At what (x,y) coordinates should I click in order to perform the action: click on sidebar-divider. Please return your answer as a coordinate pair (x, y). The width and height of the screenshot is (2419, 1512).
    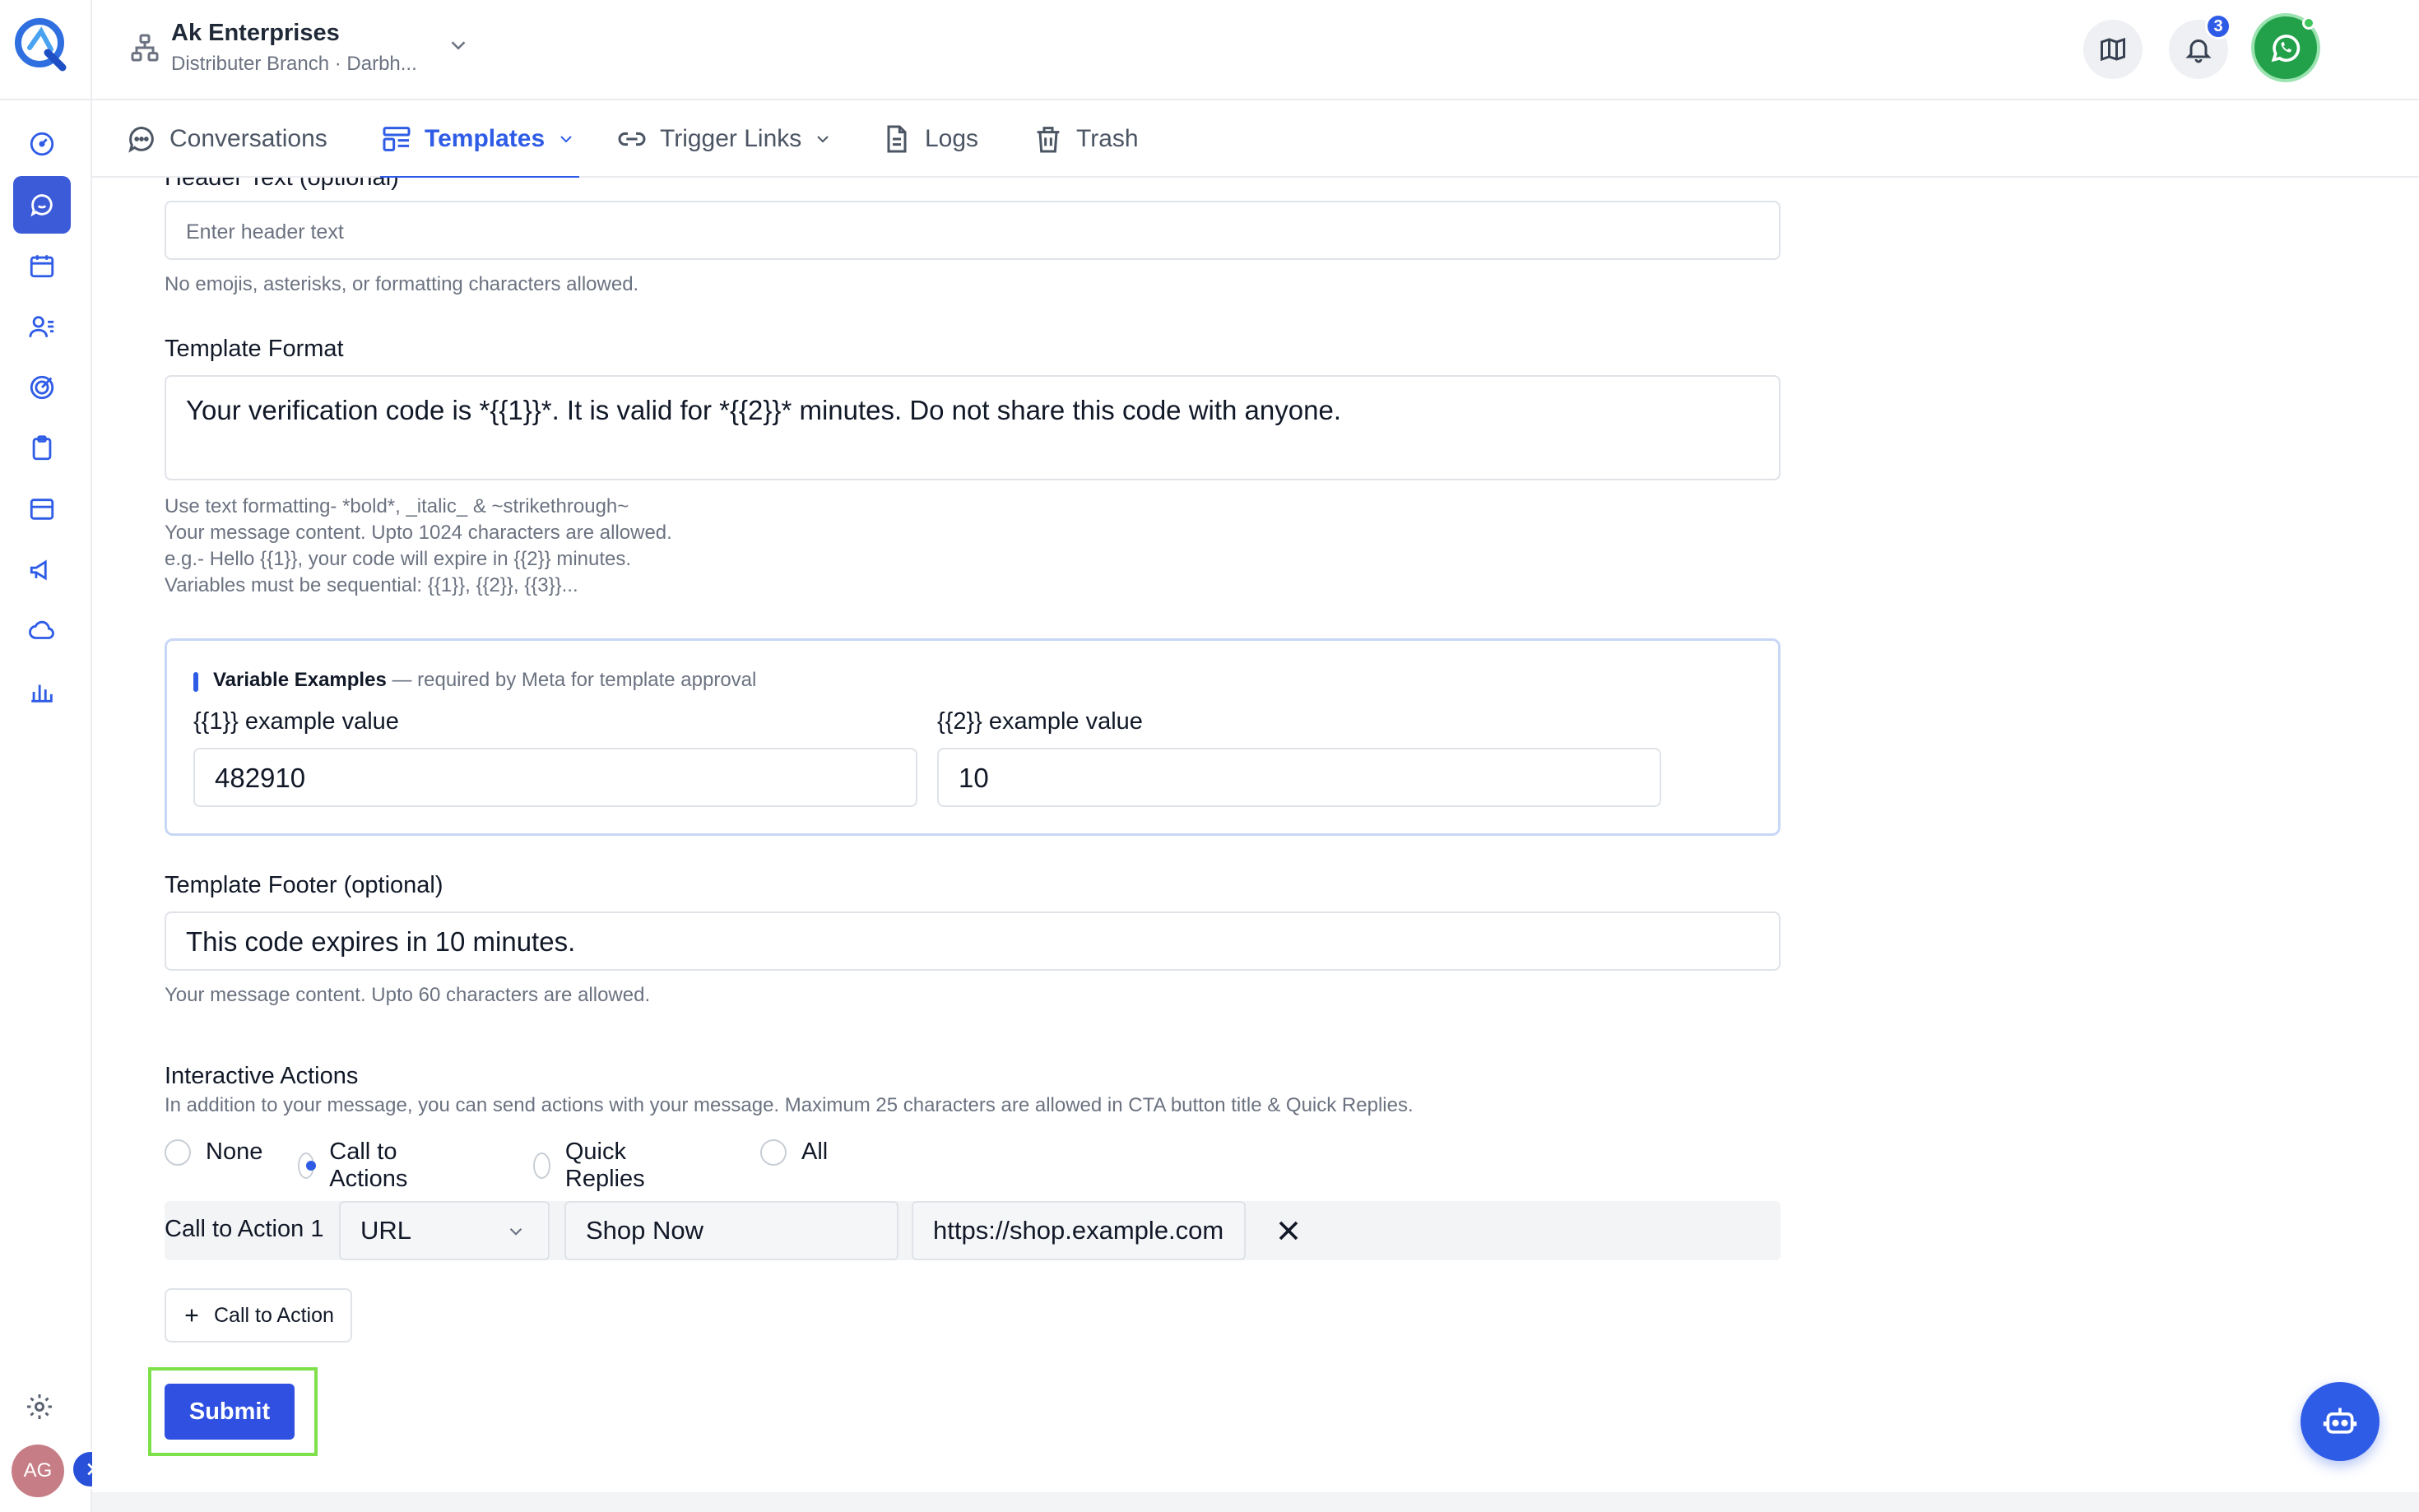
    Looking at the image, I should click on (46, 99).